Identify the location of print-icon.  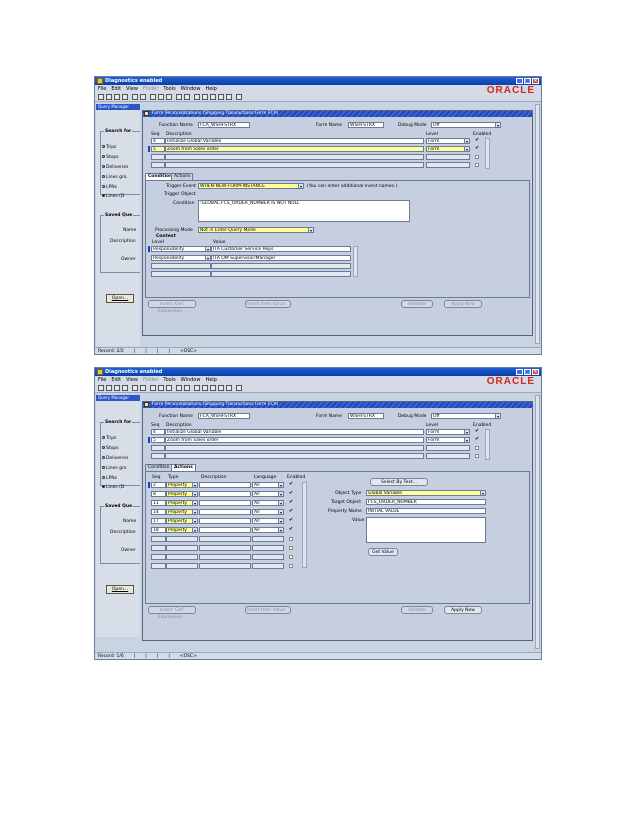
(135, 97).